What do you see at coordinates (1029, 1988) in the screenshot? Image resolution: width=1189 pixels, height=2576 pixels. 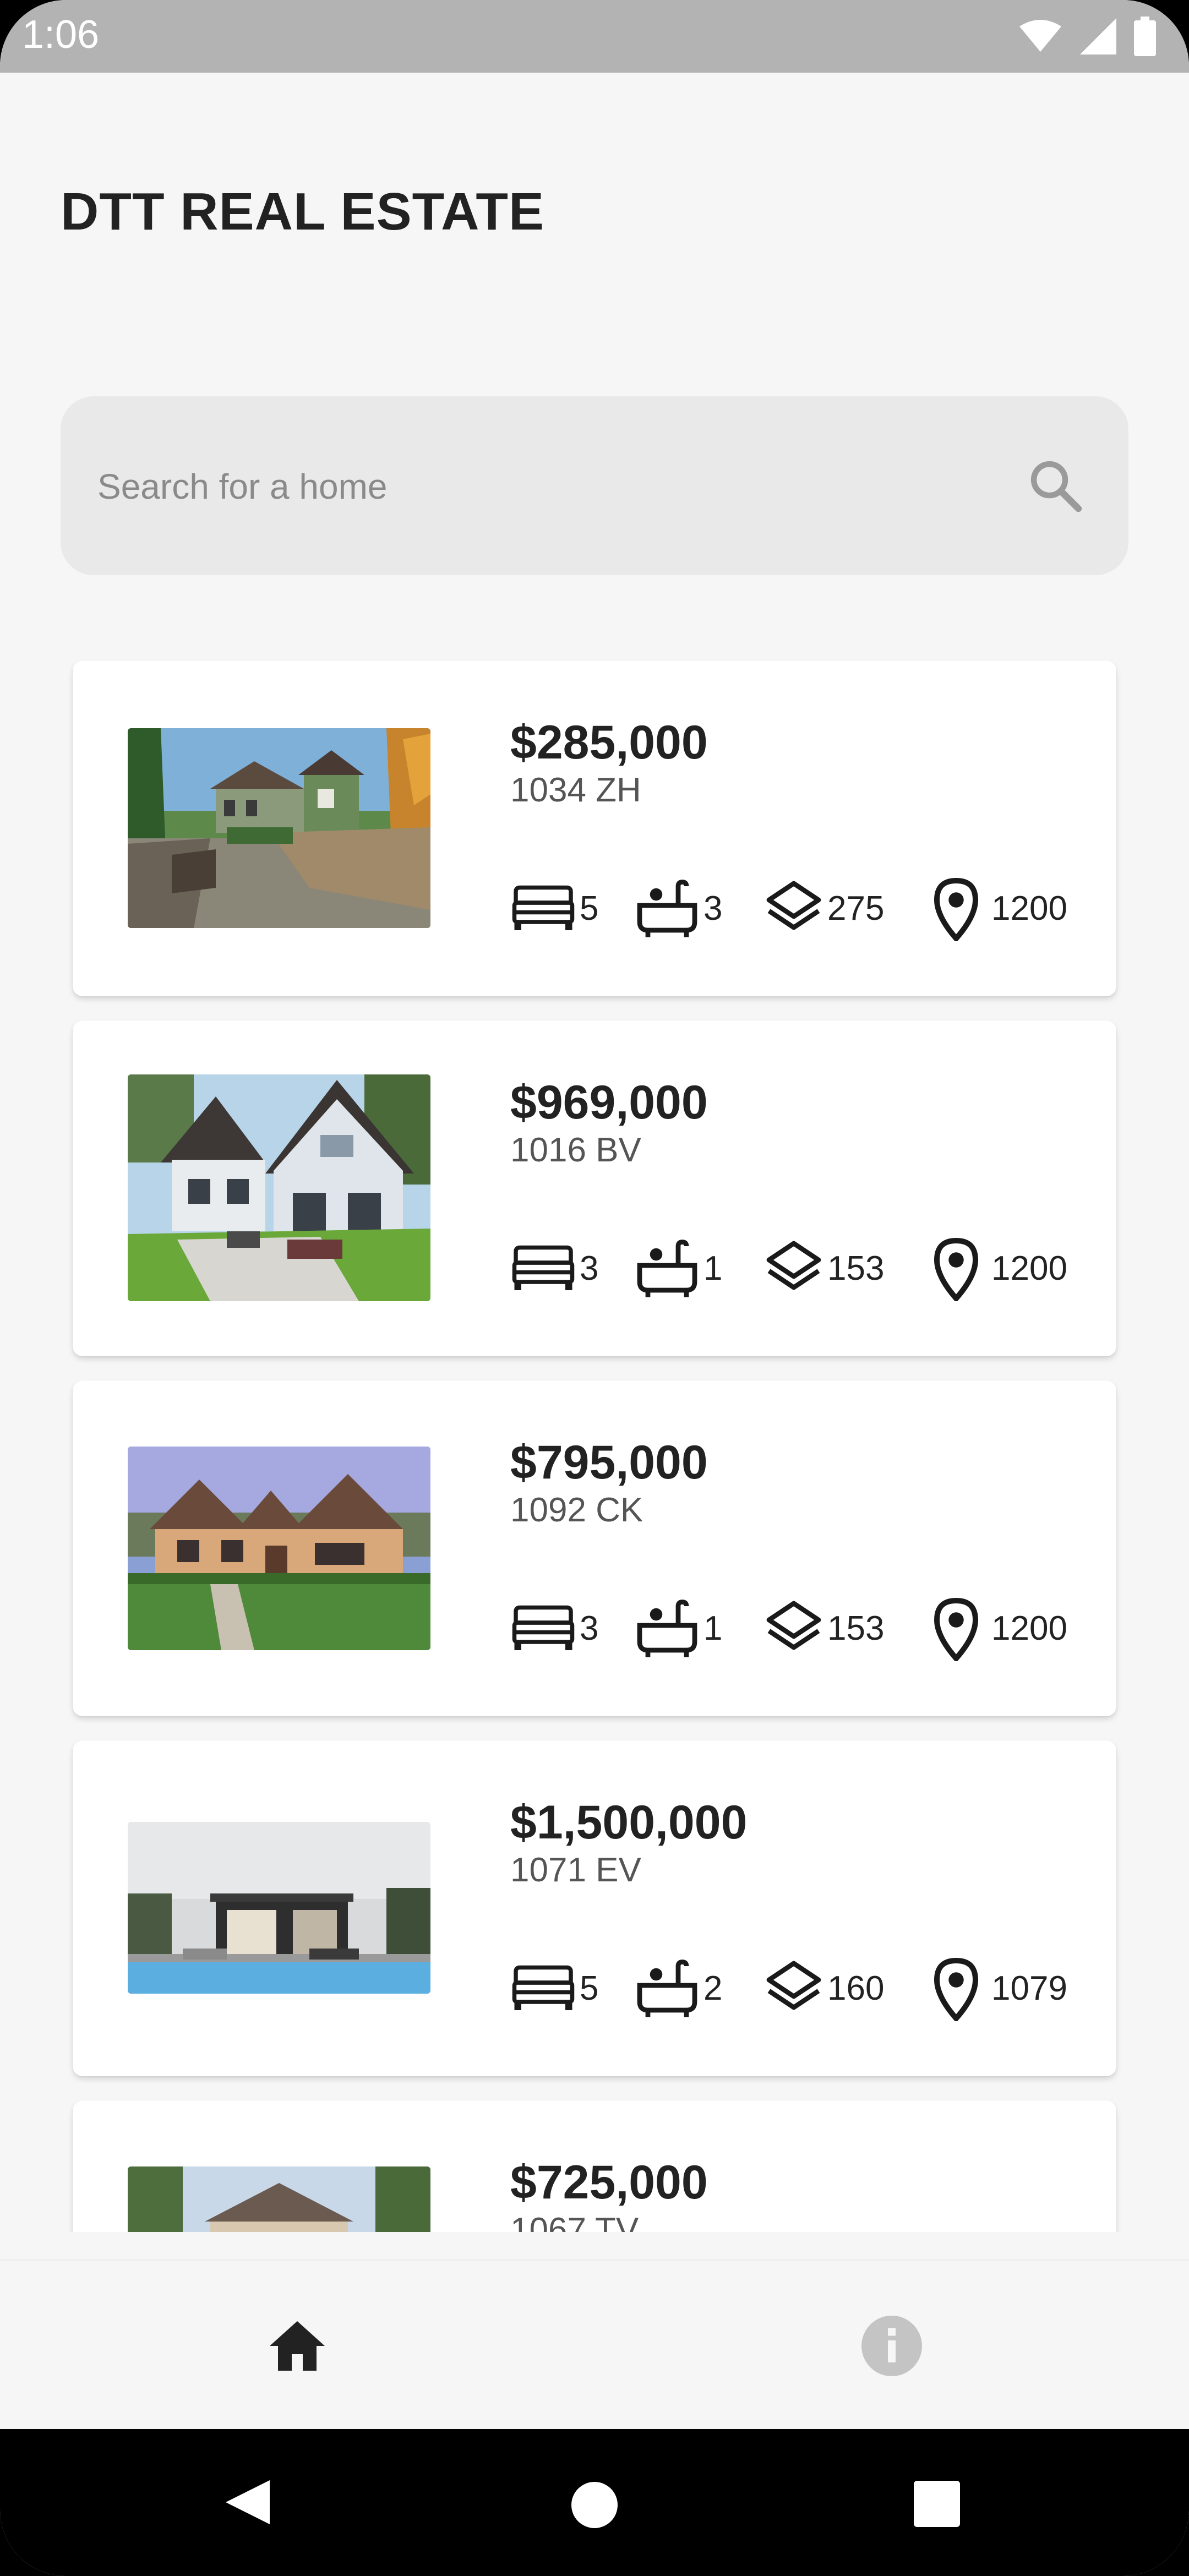 I see `distance-value: 1079` at bounding box center [1029, 1988].